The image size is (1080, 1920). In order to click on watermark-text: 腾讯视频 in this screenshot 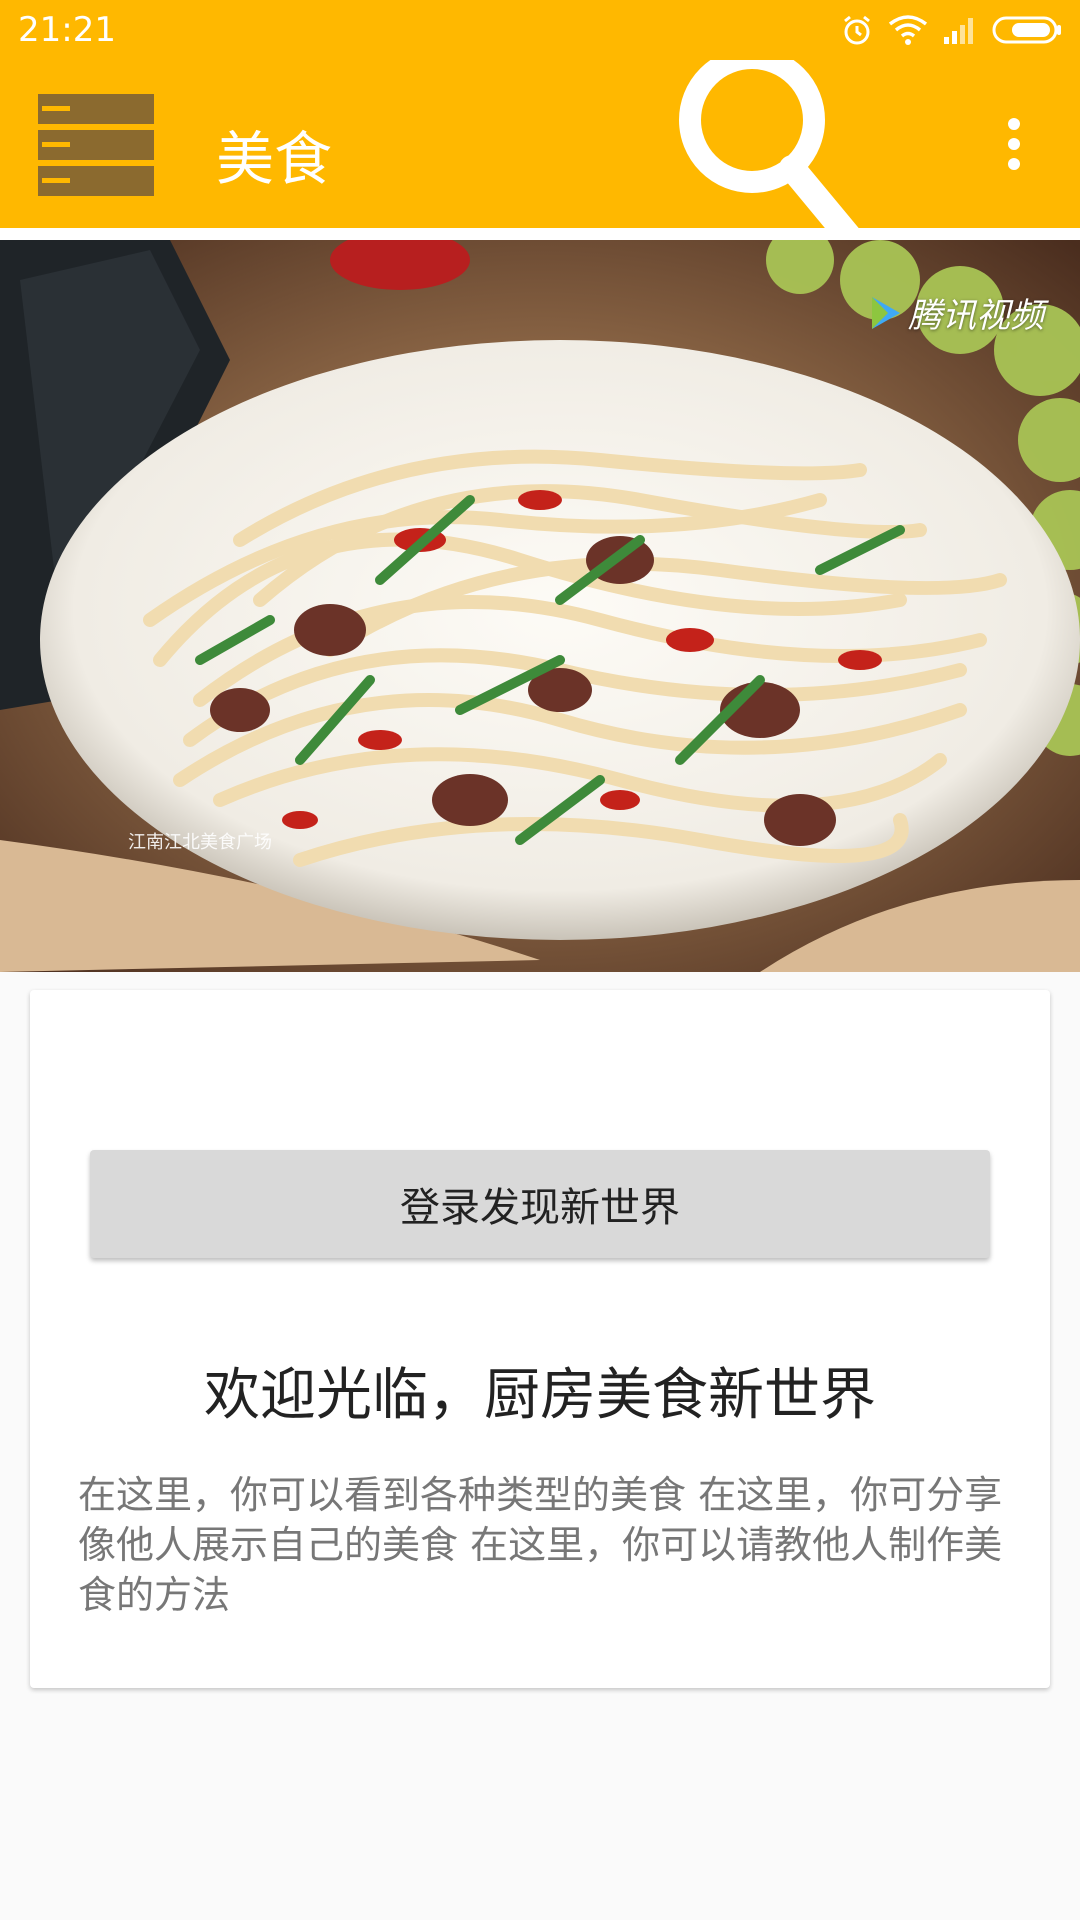, I will do `click(976, 316)`.